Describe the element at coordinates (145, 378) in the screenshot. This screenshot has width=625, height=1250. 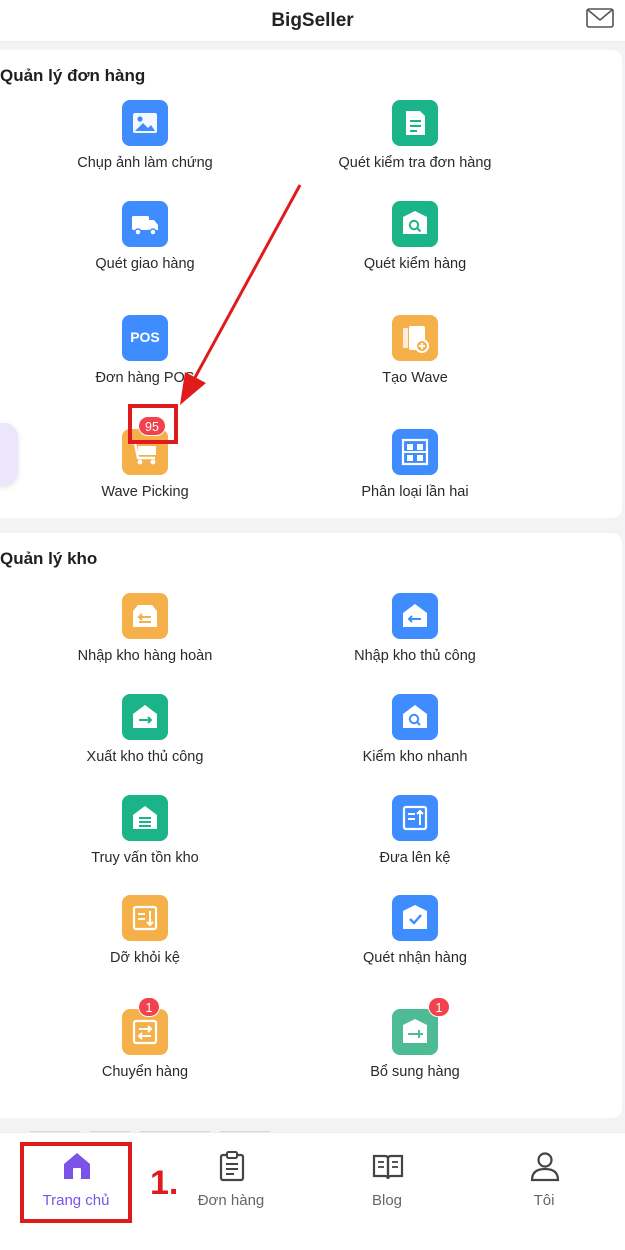
I see `tile-label: Đơn hàng POS` at that location.